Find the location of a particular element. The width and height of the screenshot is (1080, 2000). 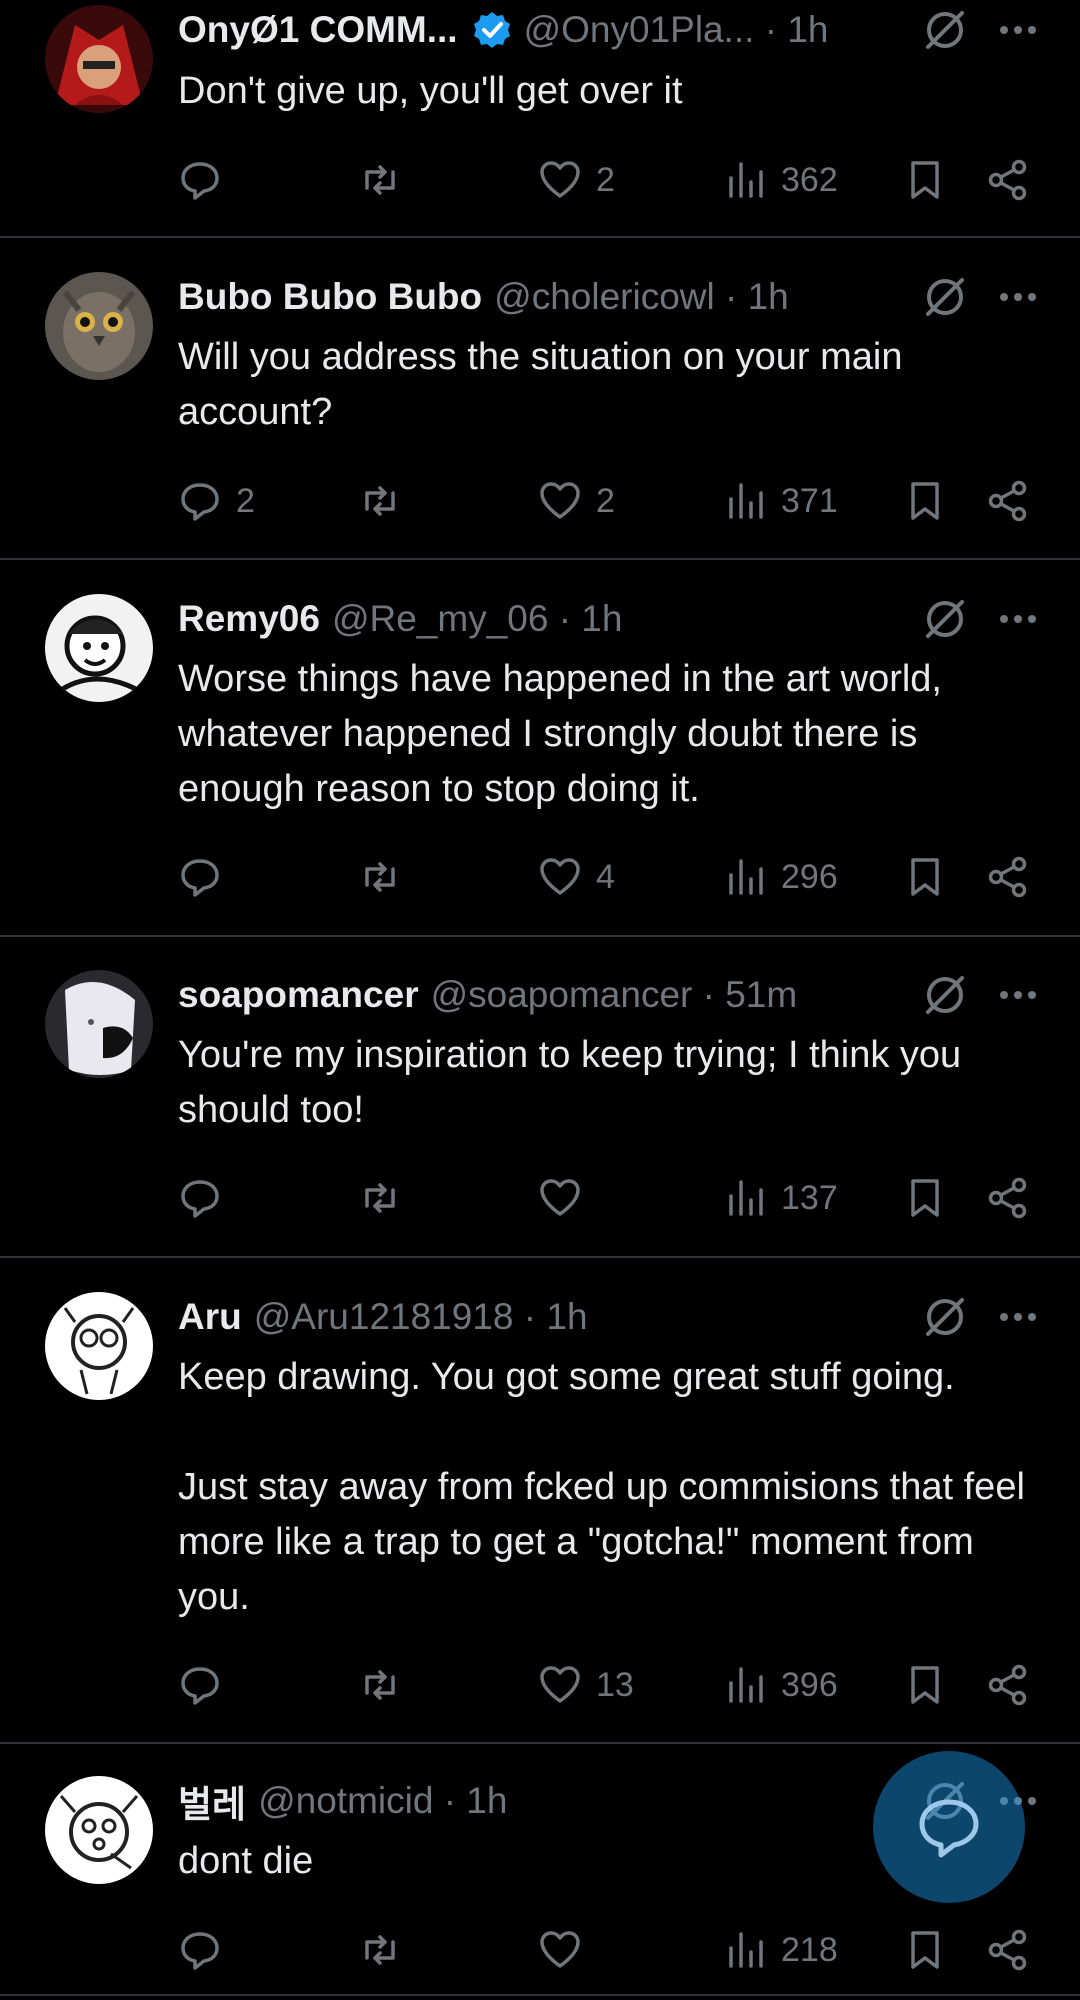

views-button: 362 is located at coordinates (780, 180).